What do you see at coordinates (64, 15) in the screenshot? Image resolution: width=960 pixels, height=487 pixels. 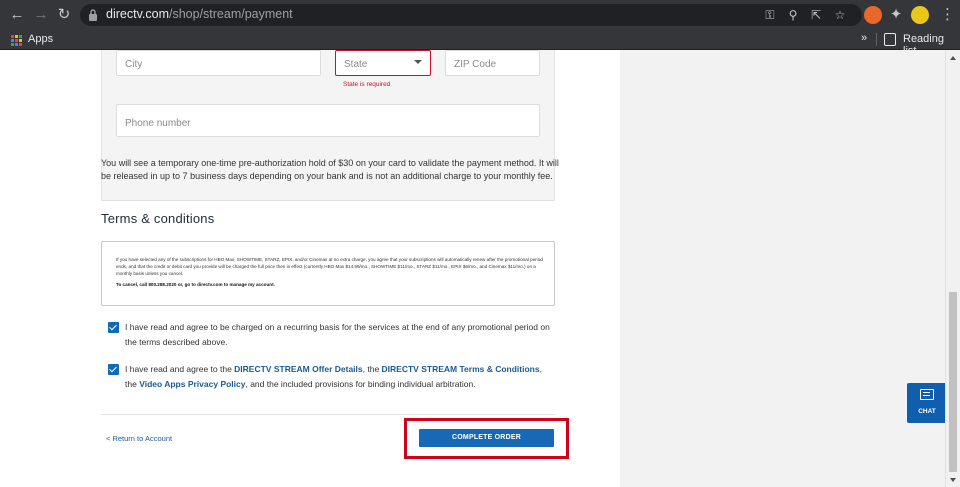 I see `reload-icon: ↻` at bounding box center [64, 15].